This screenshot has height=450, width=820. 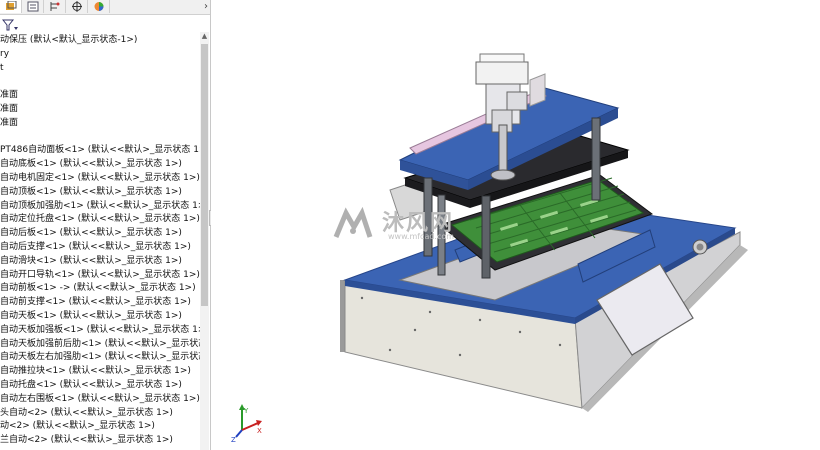 What do you see at coordinates (95, 247) in the screenshot?
I see `tree-item: 自动后支撑<1> (默认<<默认>_显示状态 1>)` at bounding box center [95, 247].